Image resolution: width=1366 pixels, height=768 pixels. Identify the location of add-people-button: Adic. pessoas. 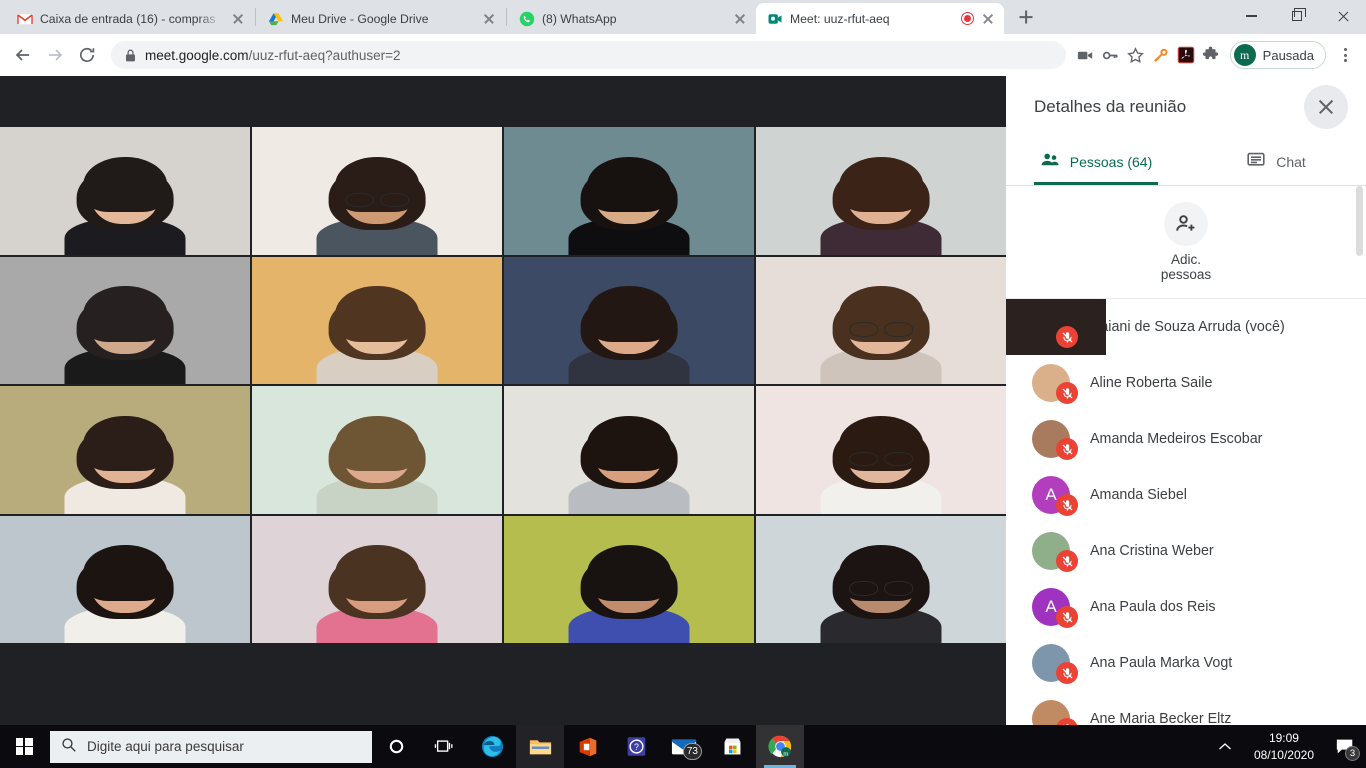
(1186, 242).